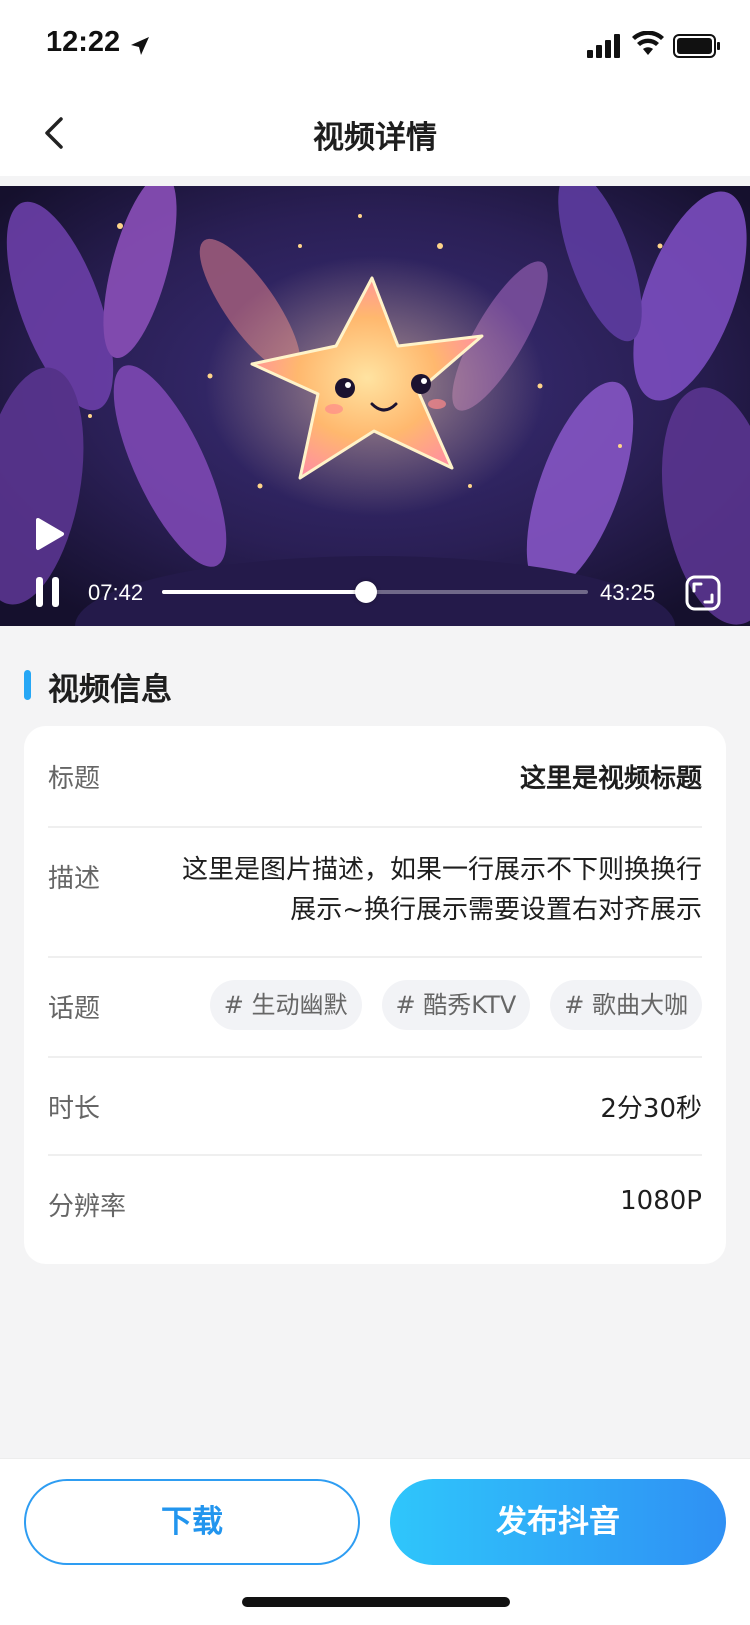  What do you see at coordinates (696, 46) in the screenshot?
I see `battery-icon` at bounding box center [696, 46].